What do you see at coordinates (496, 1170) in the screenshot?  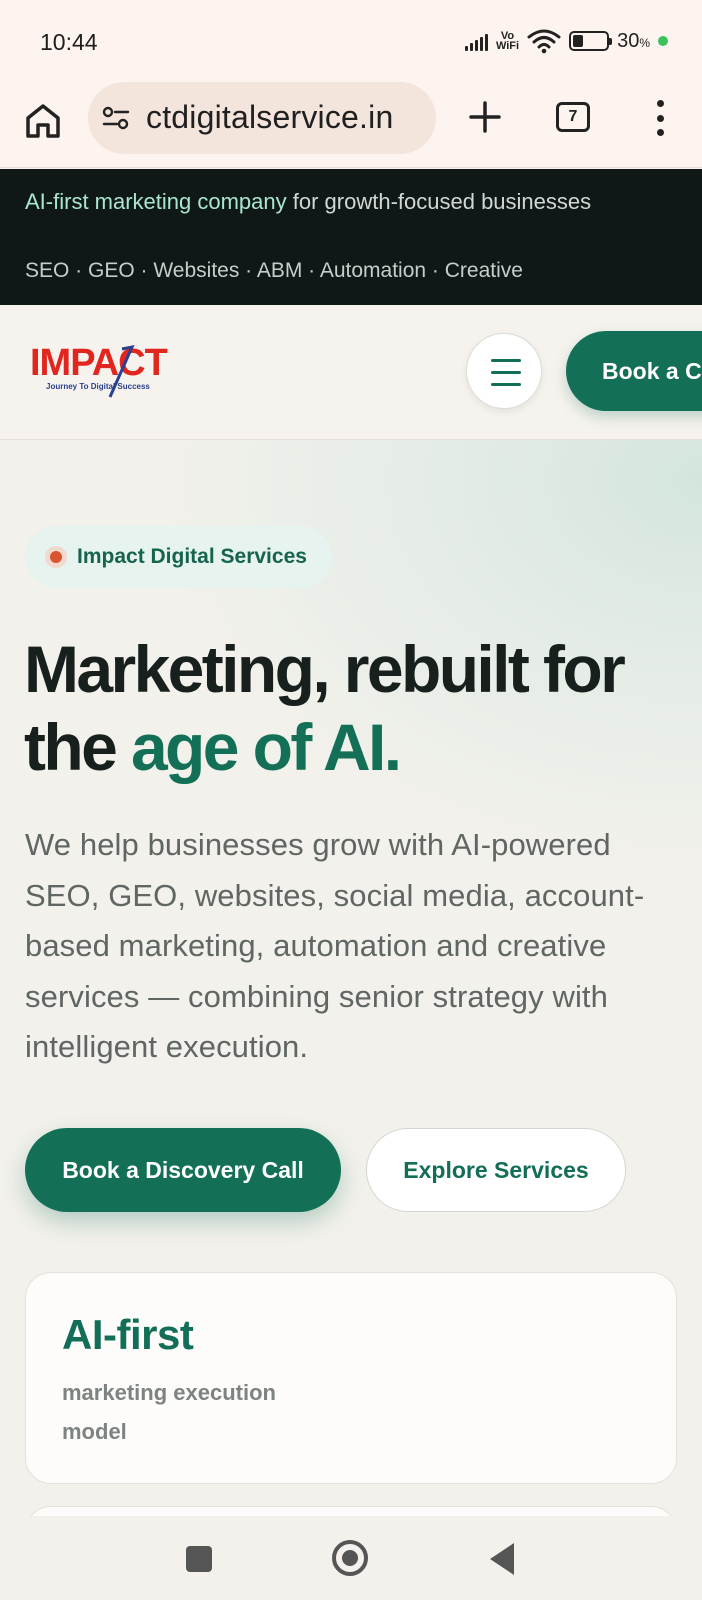 I see `explore-services-button: Explore Services` at bounding box center [496, 1170].